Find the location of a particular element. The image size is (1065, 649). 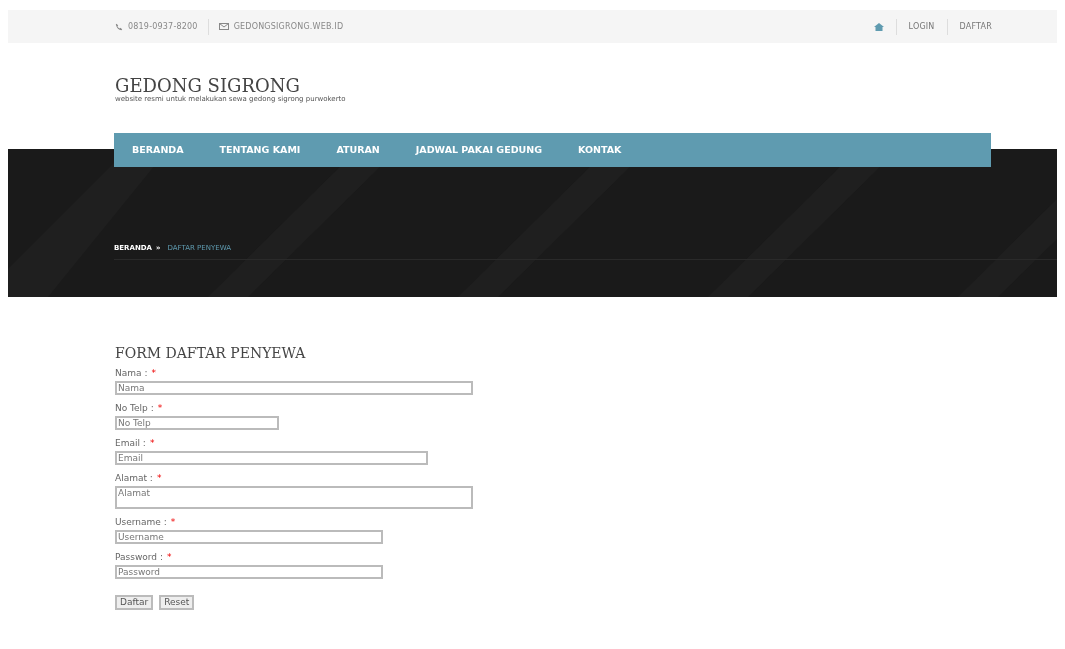

nav-item: ATURAN is located at coordinates (358, 150).